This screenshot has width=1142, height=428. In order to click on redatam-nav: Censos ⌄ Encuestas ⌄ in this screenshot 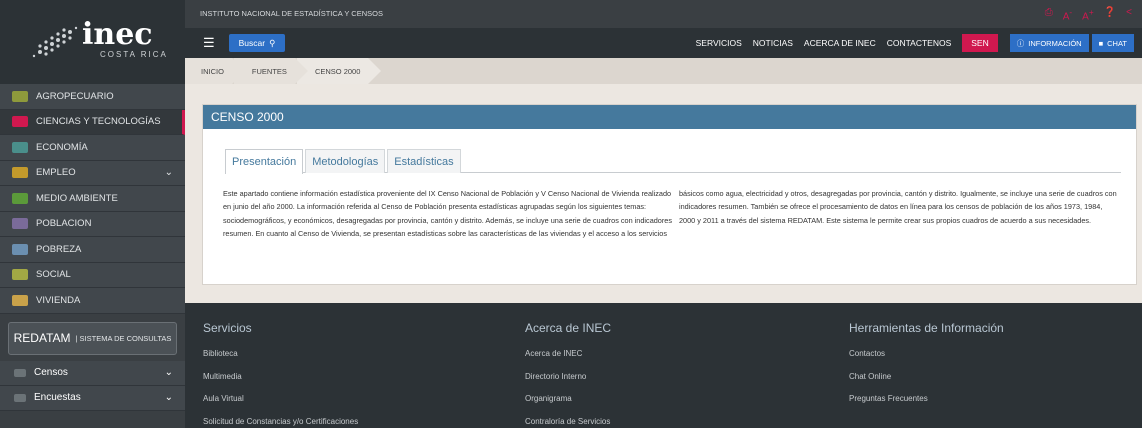, I will do `click(92, 385)`.